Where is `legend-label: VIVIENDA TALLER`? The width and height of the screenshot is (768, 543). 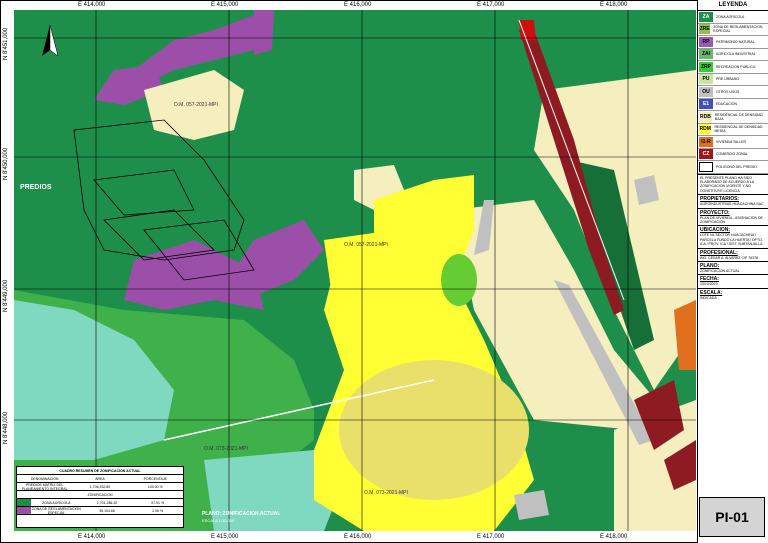
legend-label: VIVIENDA TALLER is located at coordinates (731, 141).